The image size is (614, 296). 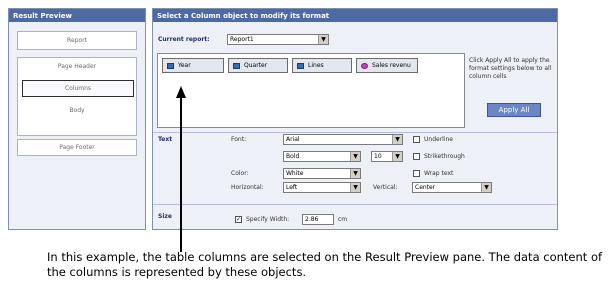 What do you see at coordinates (391, 65) in the screenshot?
I see `object-label: Sales revenu` at bounding box center [391, 65].